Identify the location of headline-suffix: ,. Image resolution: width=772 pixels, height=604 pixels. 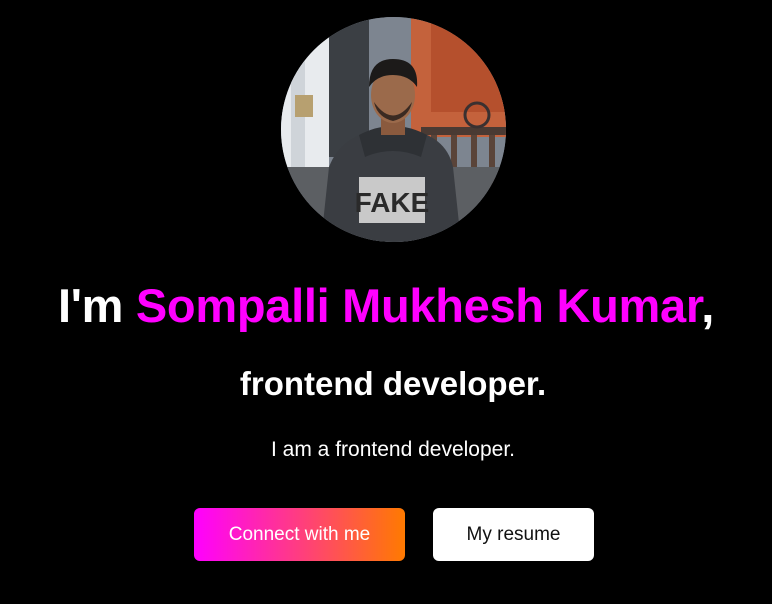
(708, 305).